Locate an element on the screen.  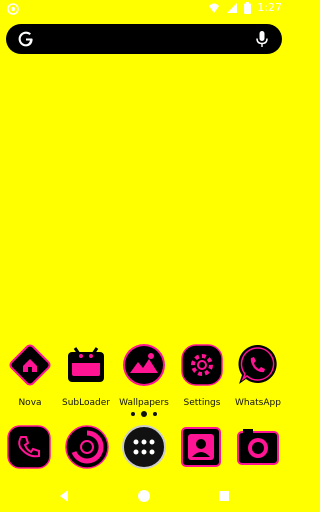
app-label: Wallpapers is located at coordinates (144, 403).